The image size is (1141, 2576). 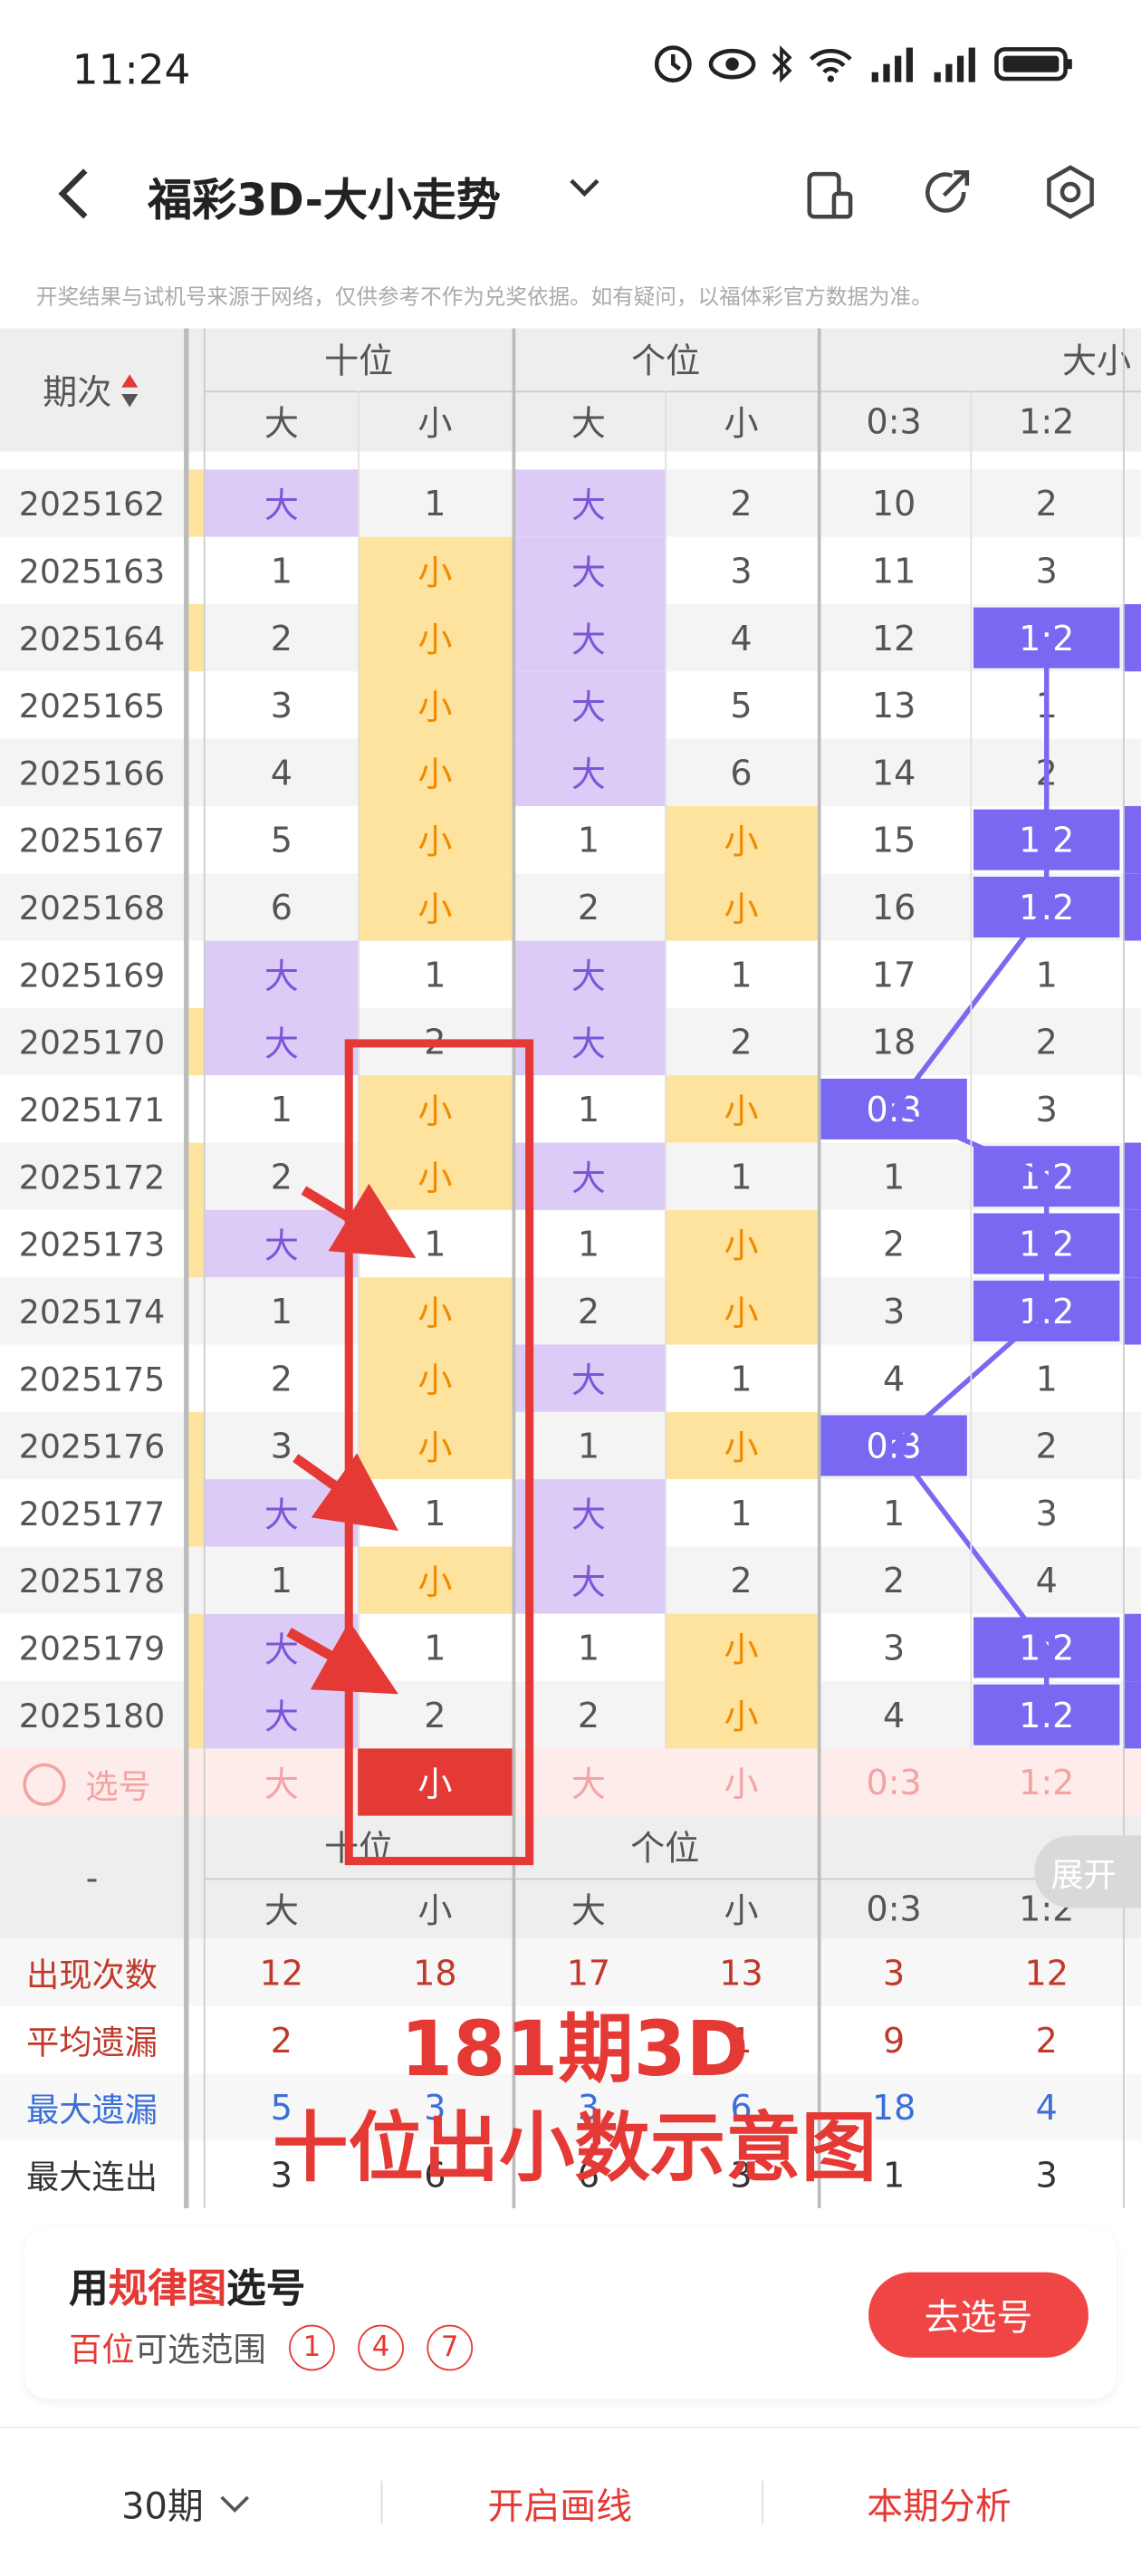 What do you see at coordinates (131, 69) in the screenshot?
I see `status-time: 11:24` at bounding box center [131, 69].